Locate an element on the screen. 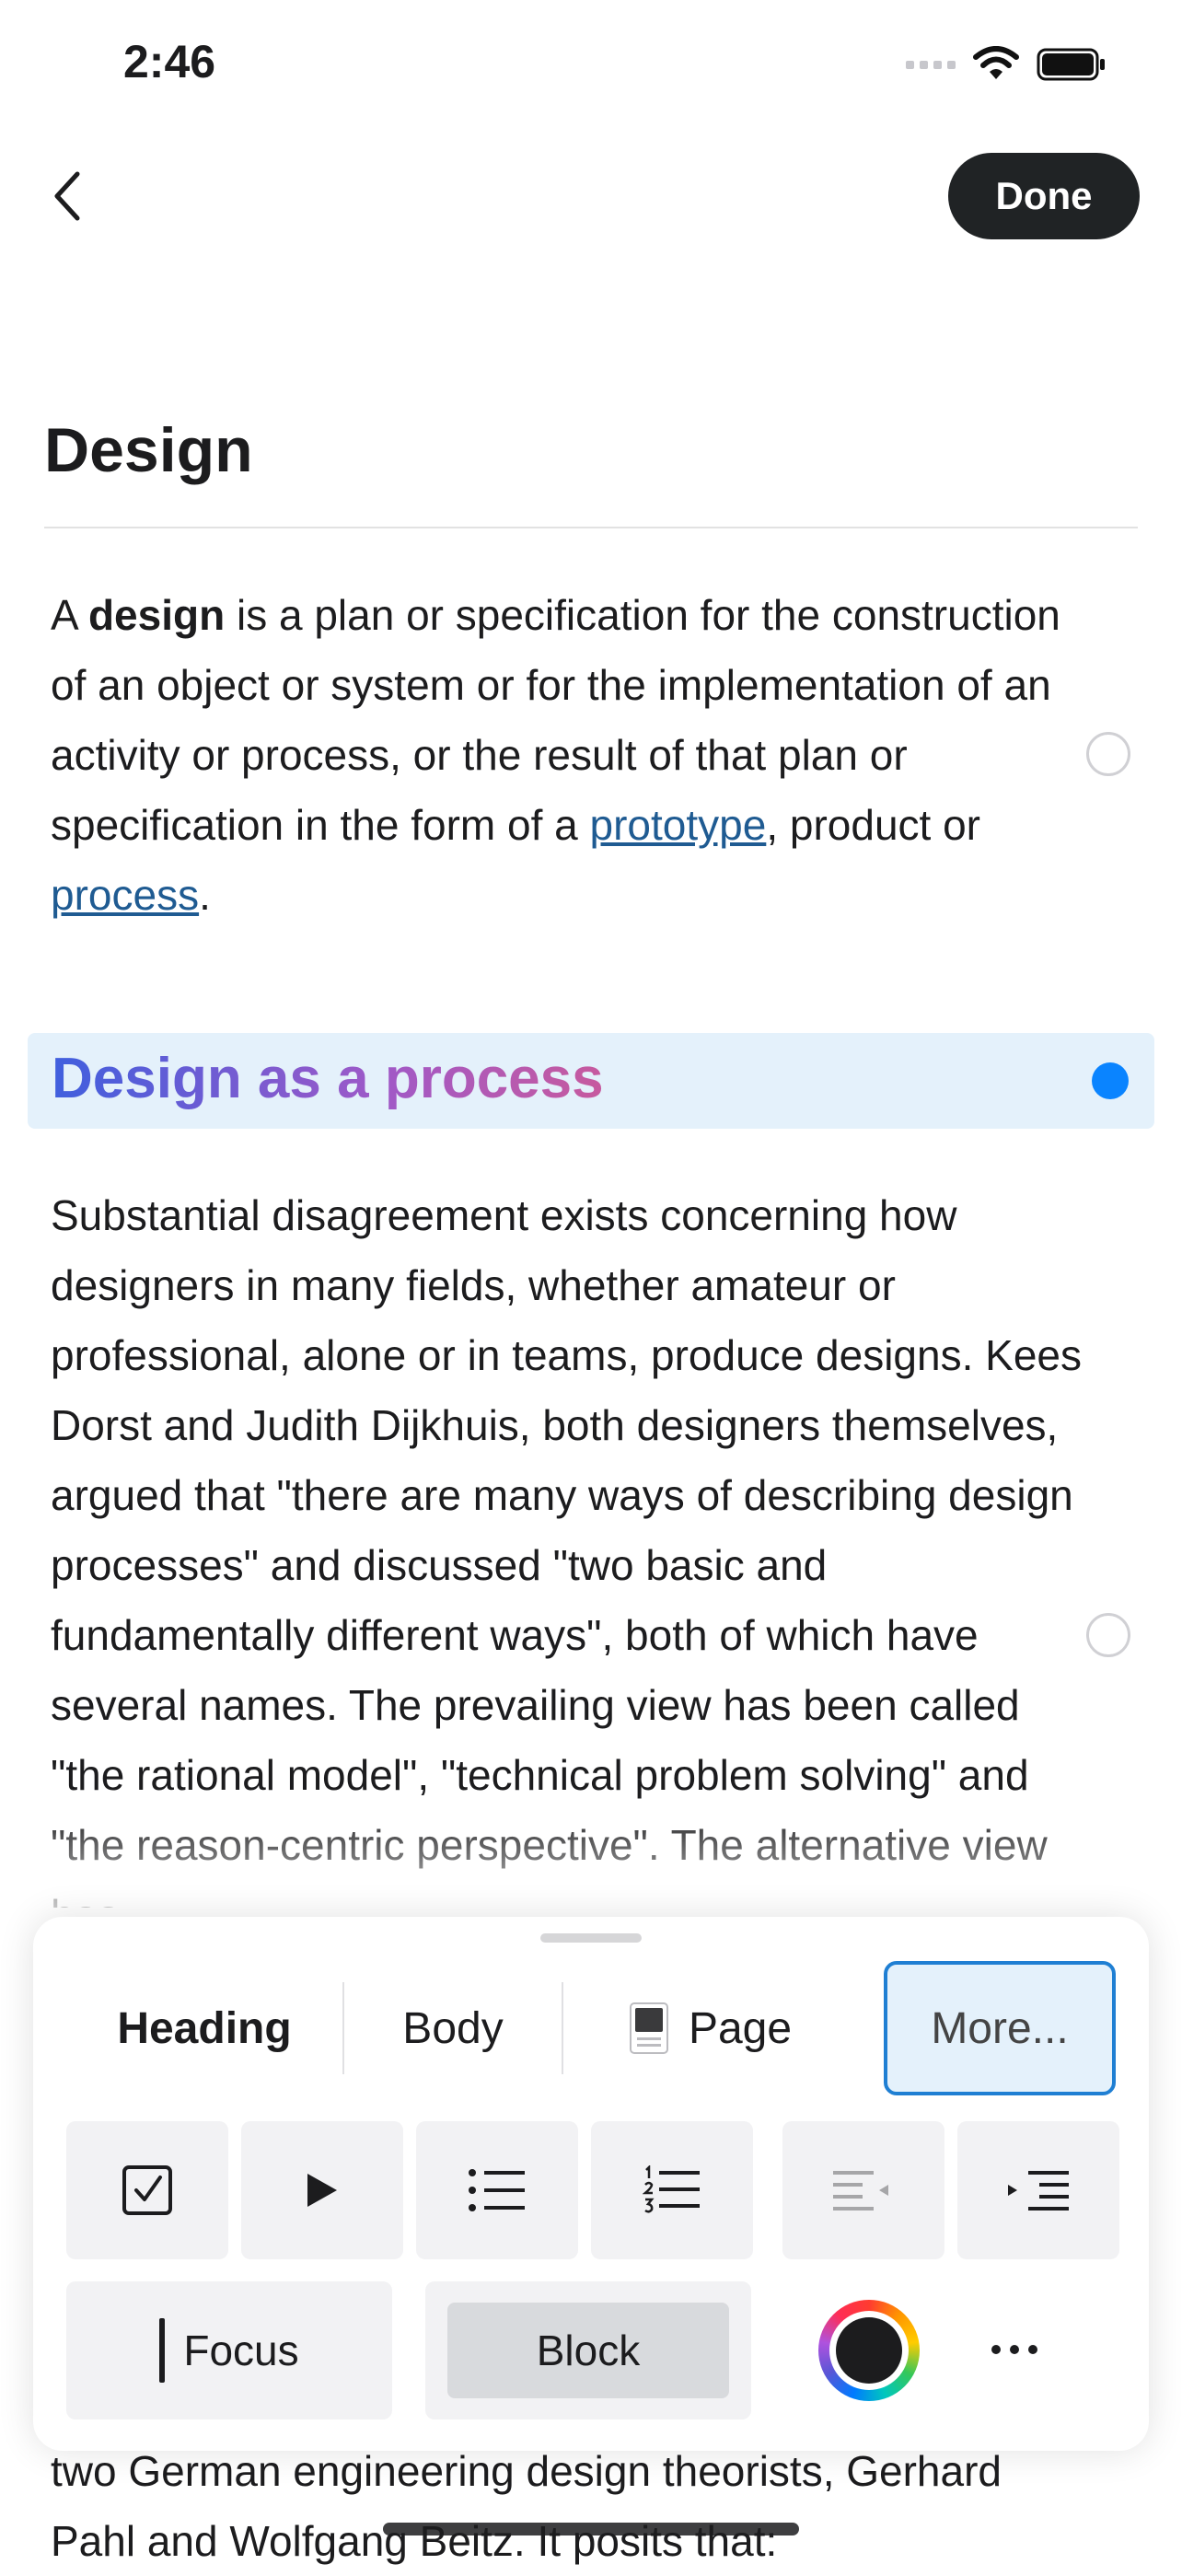  checkbox-button is located at coordinates (147, 2190).